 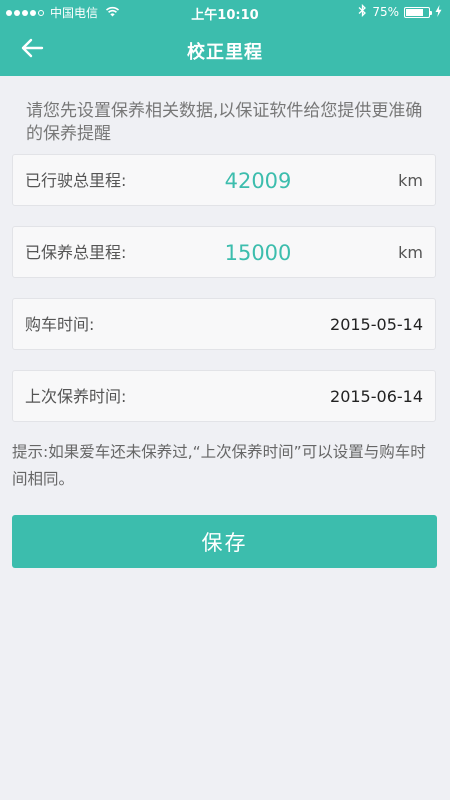 I want to click on page-title: 校正里程, so click(x=225, y=52).